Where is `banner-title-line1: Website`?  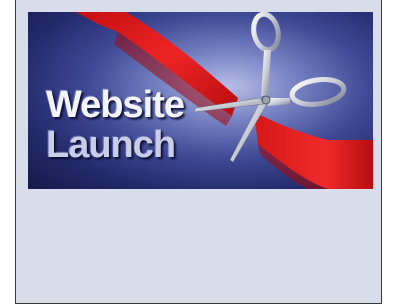
banner-title-line1: Website is located at coordinates (115, 105).